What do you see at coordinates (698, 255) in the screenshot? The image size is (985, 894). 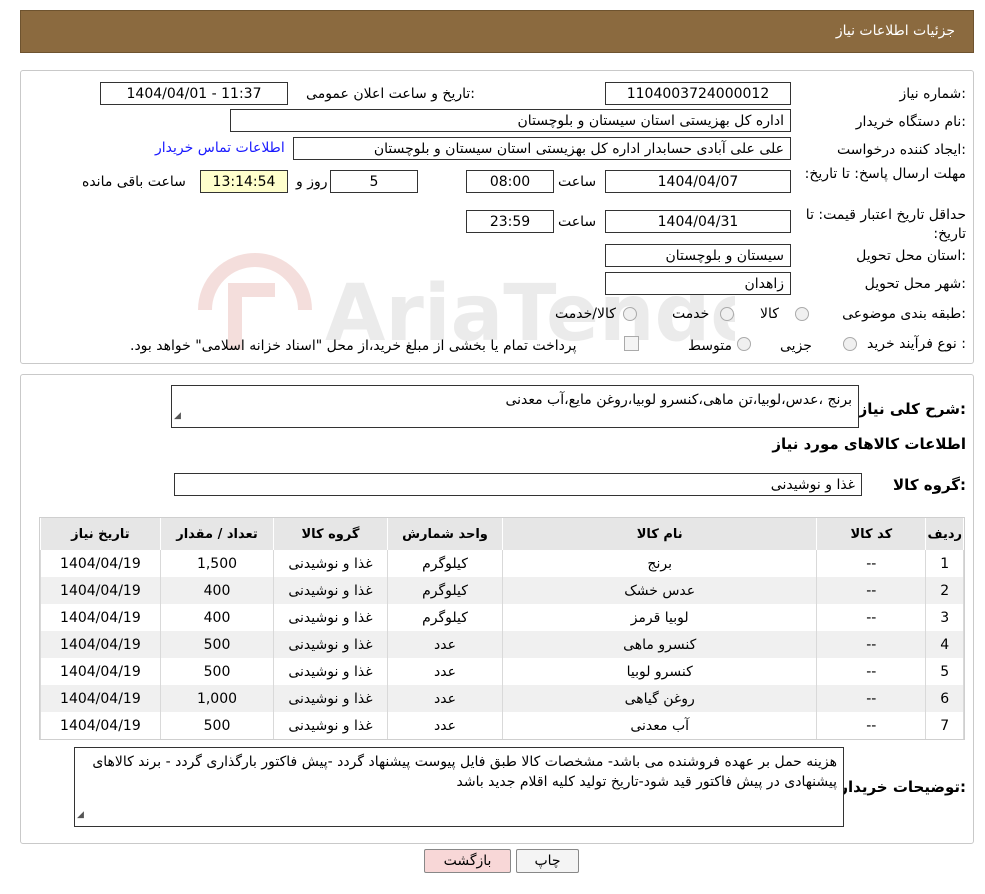 I see `province-field: سیستان و بلوچستان` at bounding box center [698, 255].